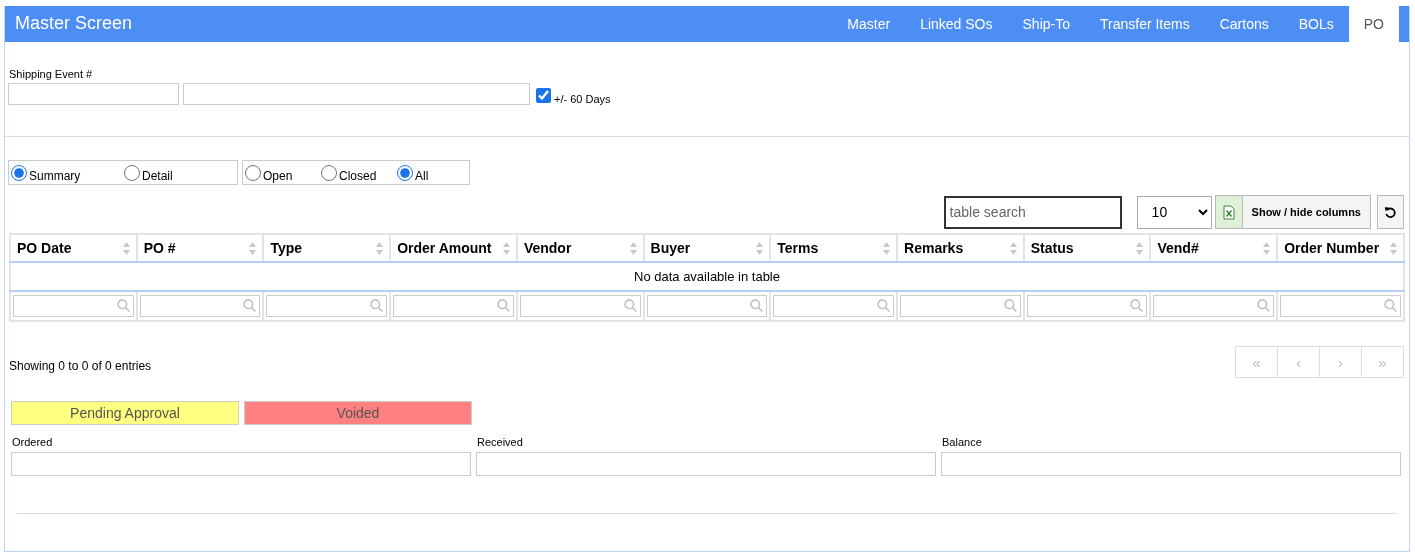 The width and height of the screenshot is (1415, 555). Describe the element at coordinates (55, 175) in the screenshot. I see `radio-label: Summary` at that location.